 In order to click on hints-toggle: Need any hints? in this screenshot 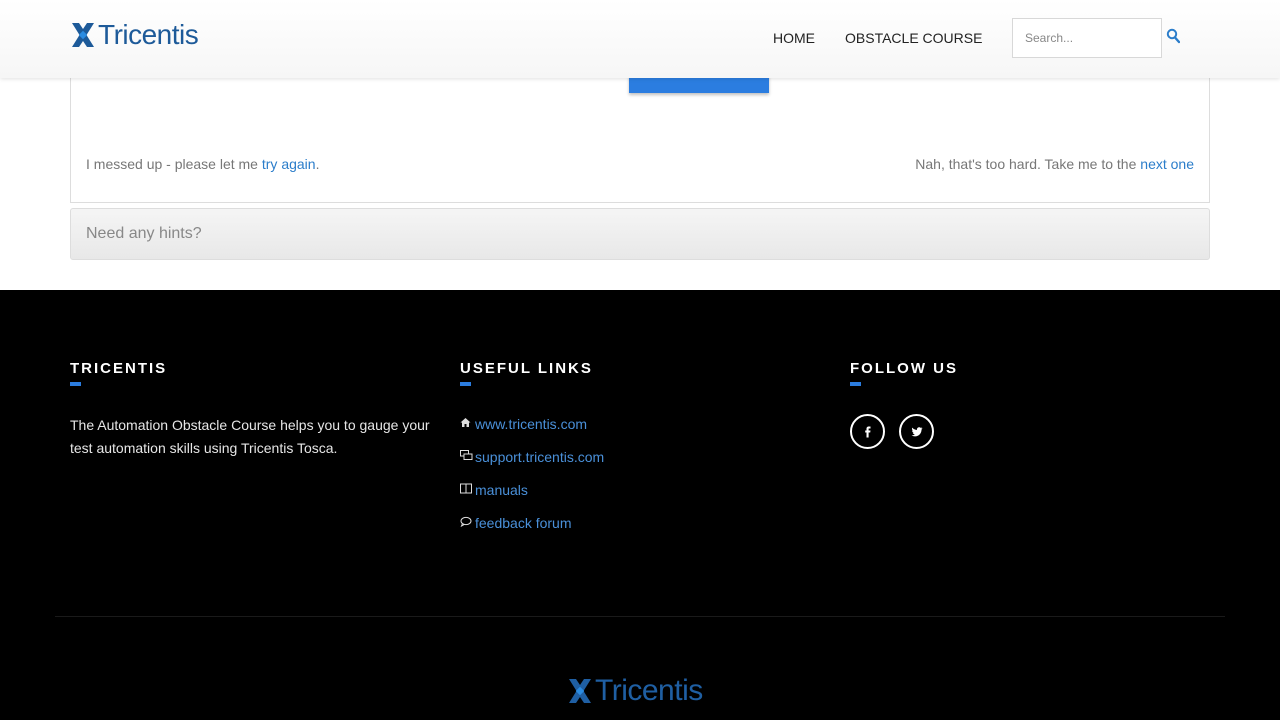, I will do `click(640, 234)`.